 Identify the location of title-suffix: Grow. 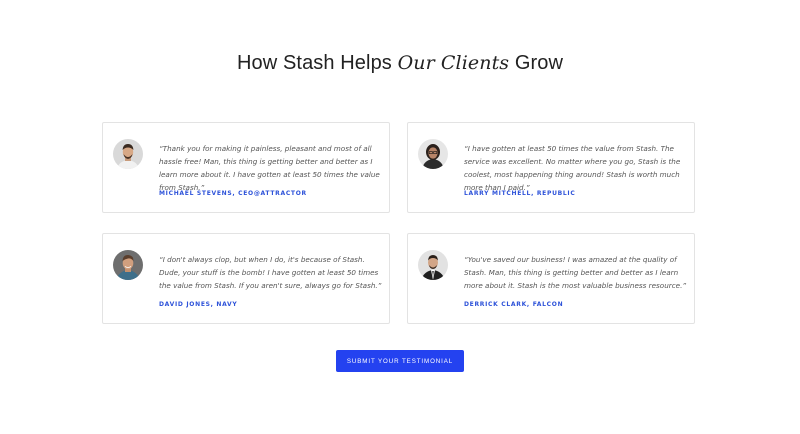
(536, 63).